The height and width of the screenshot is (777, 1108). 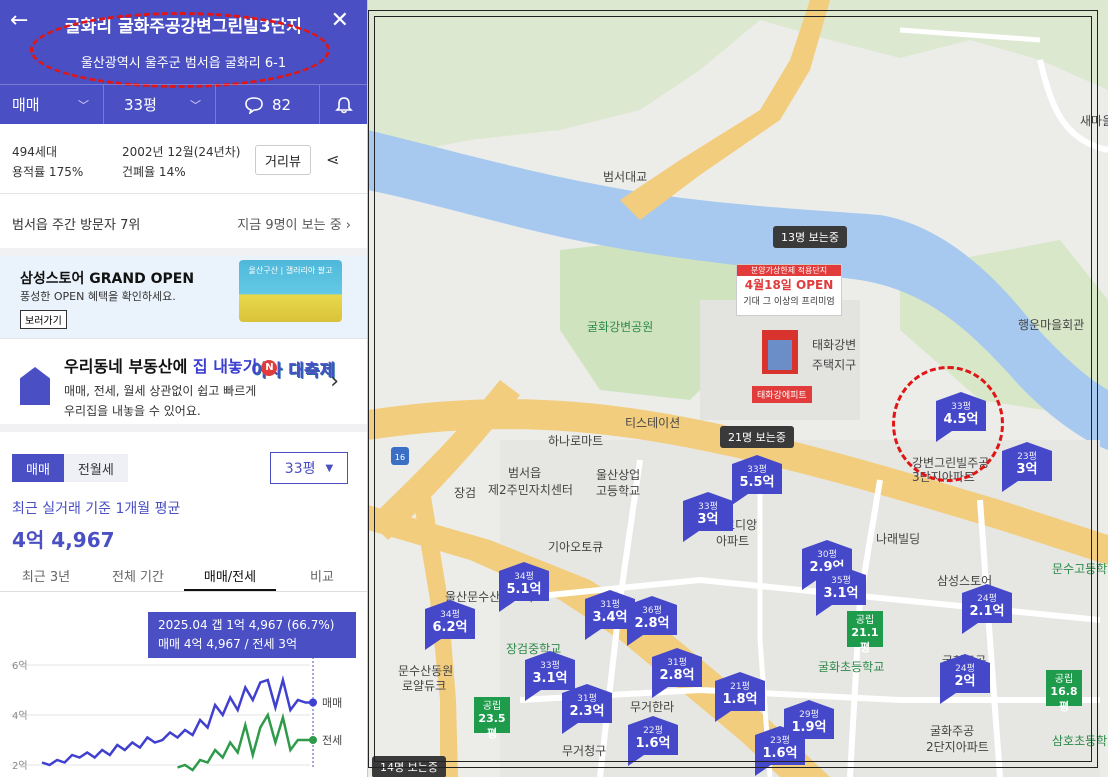 I want to click on avg-label: 최근 실거래 기준 1개월 평균, so click(x=96, y=509).